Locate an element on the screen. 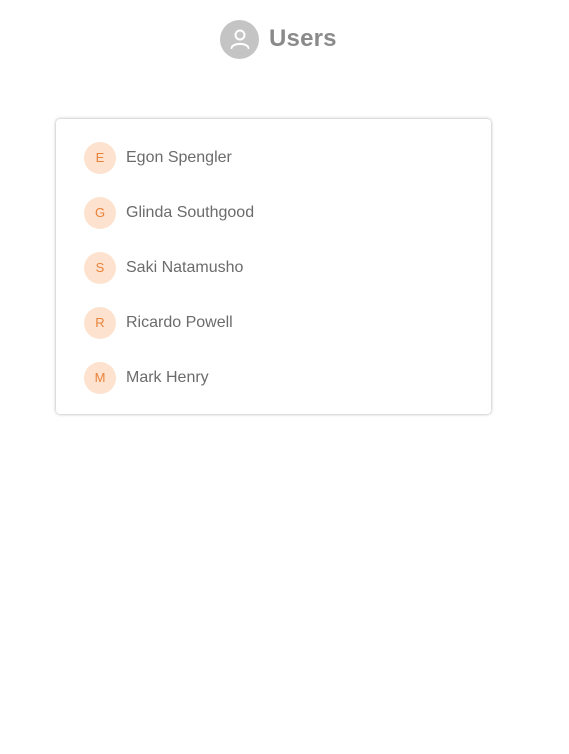 The width and height of the screenshot is (569, 754). list-item: S Saki Natamusho is located at coordinates (273, 267).